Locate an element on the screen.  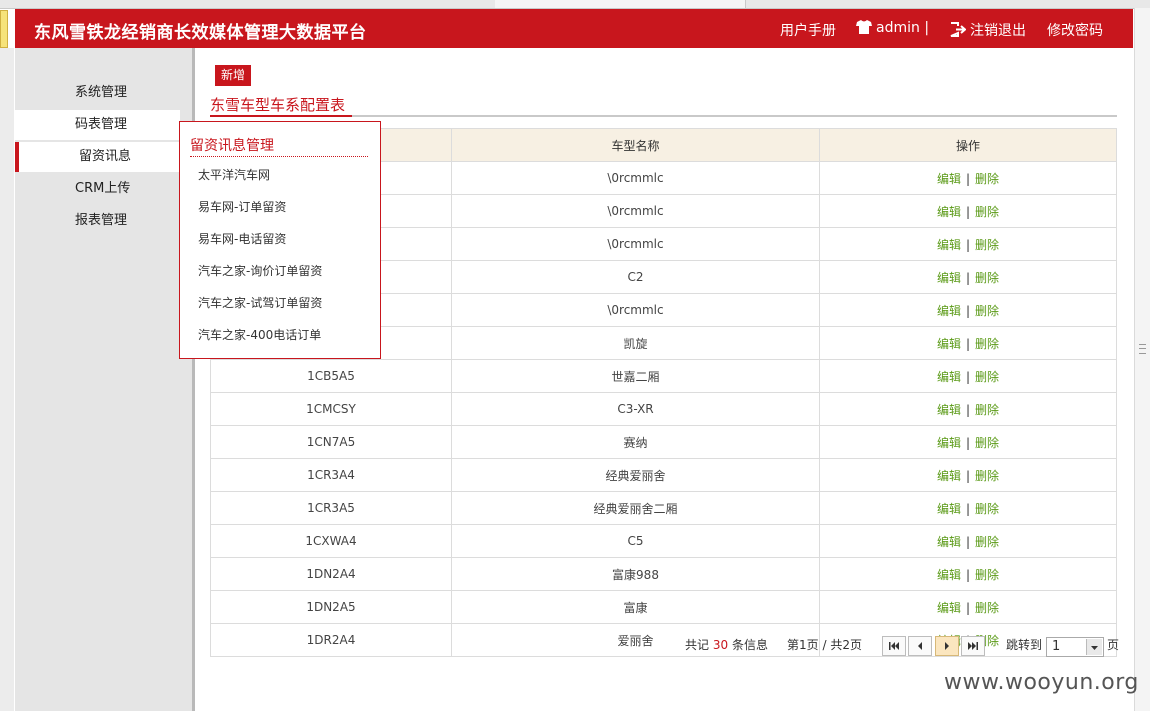
sidebar-item-code-table: 码表管理 is located at coordinates (97, 125).